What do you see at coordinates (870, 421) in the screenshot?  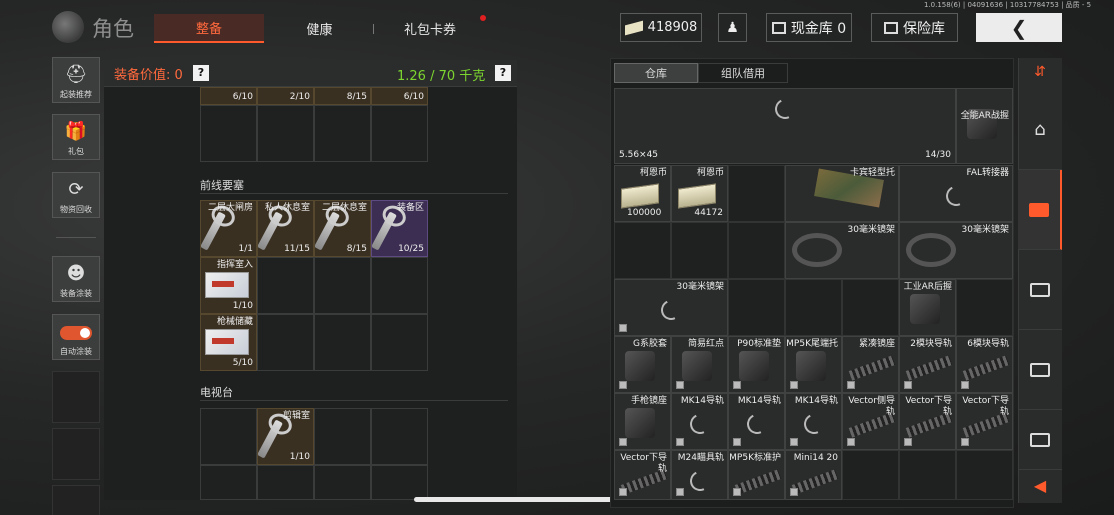 I see `attachment-item: Vector侧导轨` at bounding box center [870, 421].